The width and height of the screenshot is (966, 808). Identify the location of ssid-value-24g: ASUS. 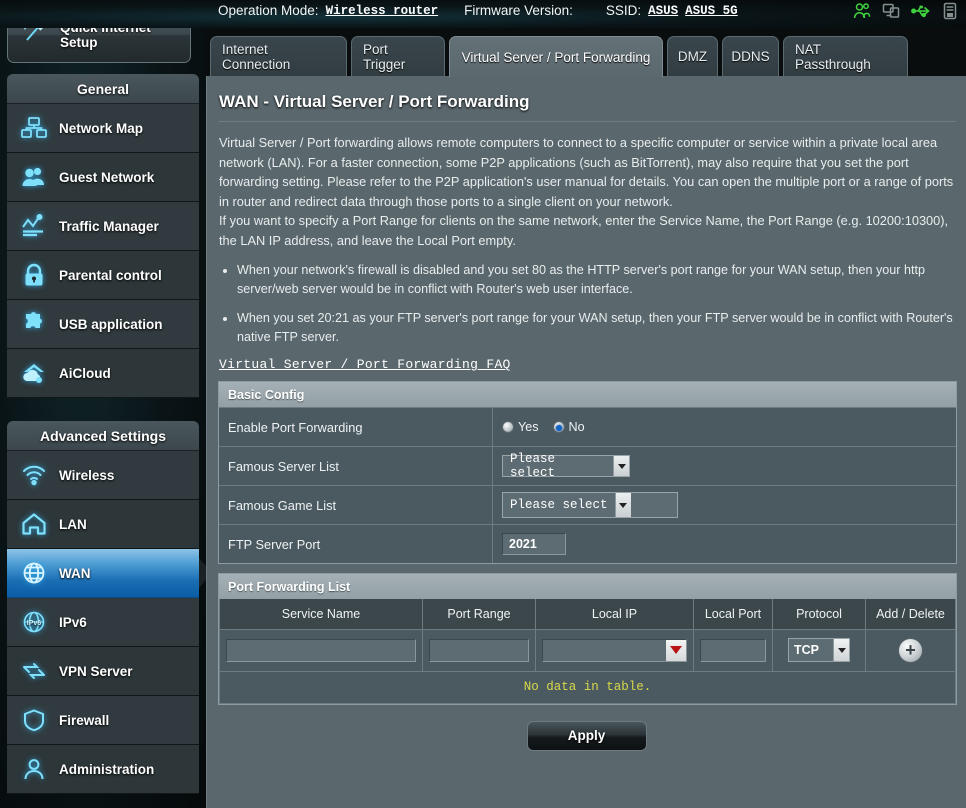
(663, 11).